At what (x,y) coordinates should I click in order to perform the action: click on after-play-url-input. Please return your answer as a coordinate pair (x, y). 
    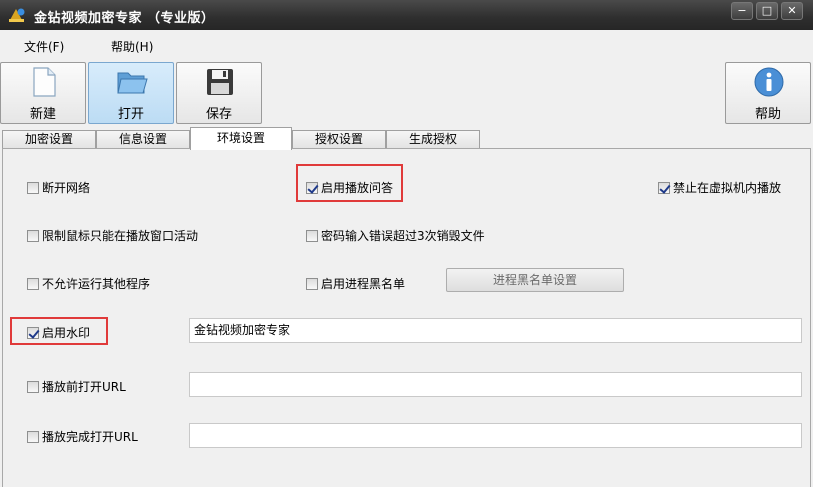
    Looking at the image, I should click on (495, 435).